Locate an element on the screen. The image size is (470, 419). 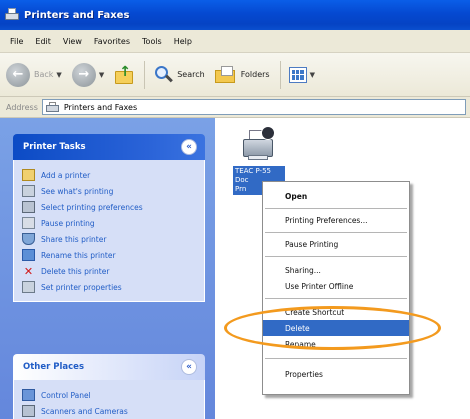
window-title: Printers and Faxes is located at coordinates (77, 15).